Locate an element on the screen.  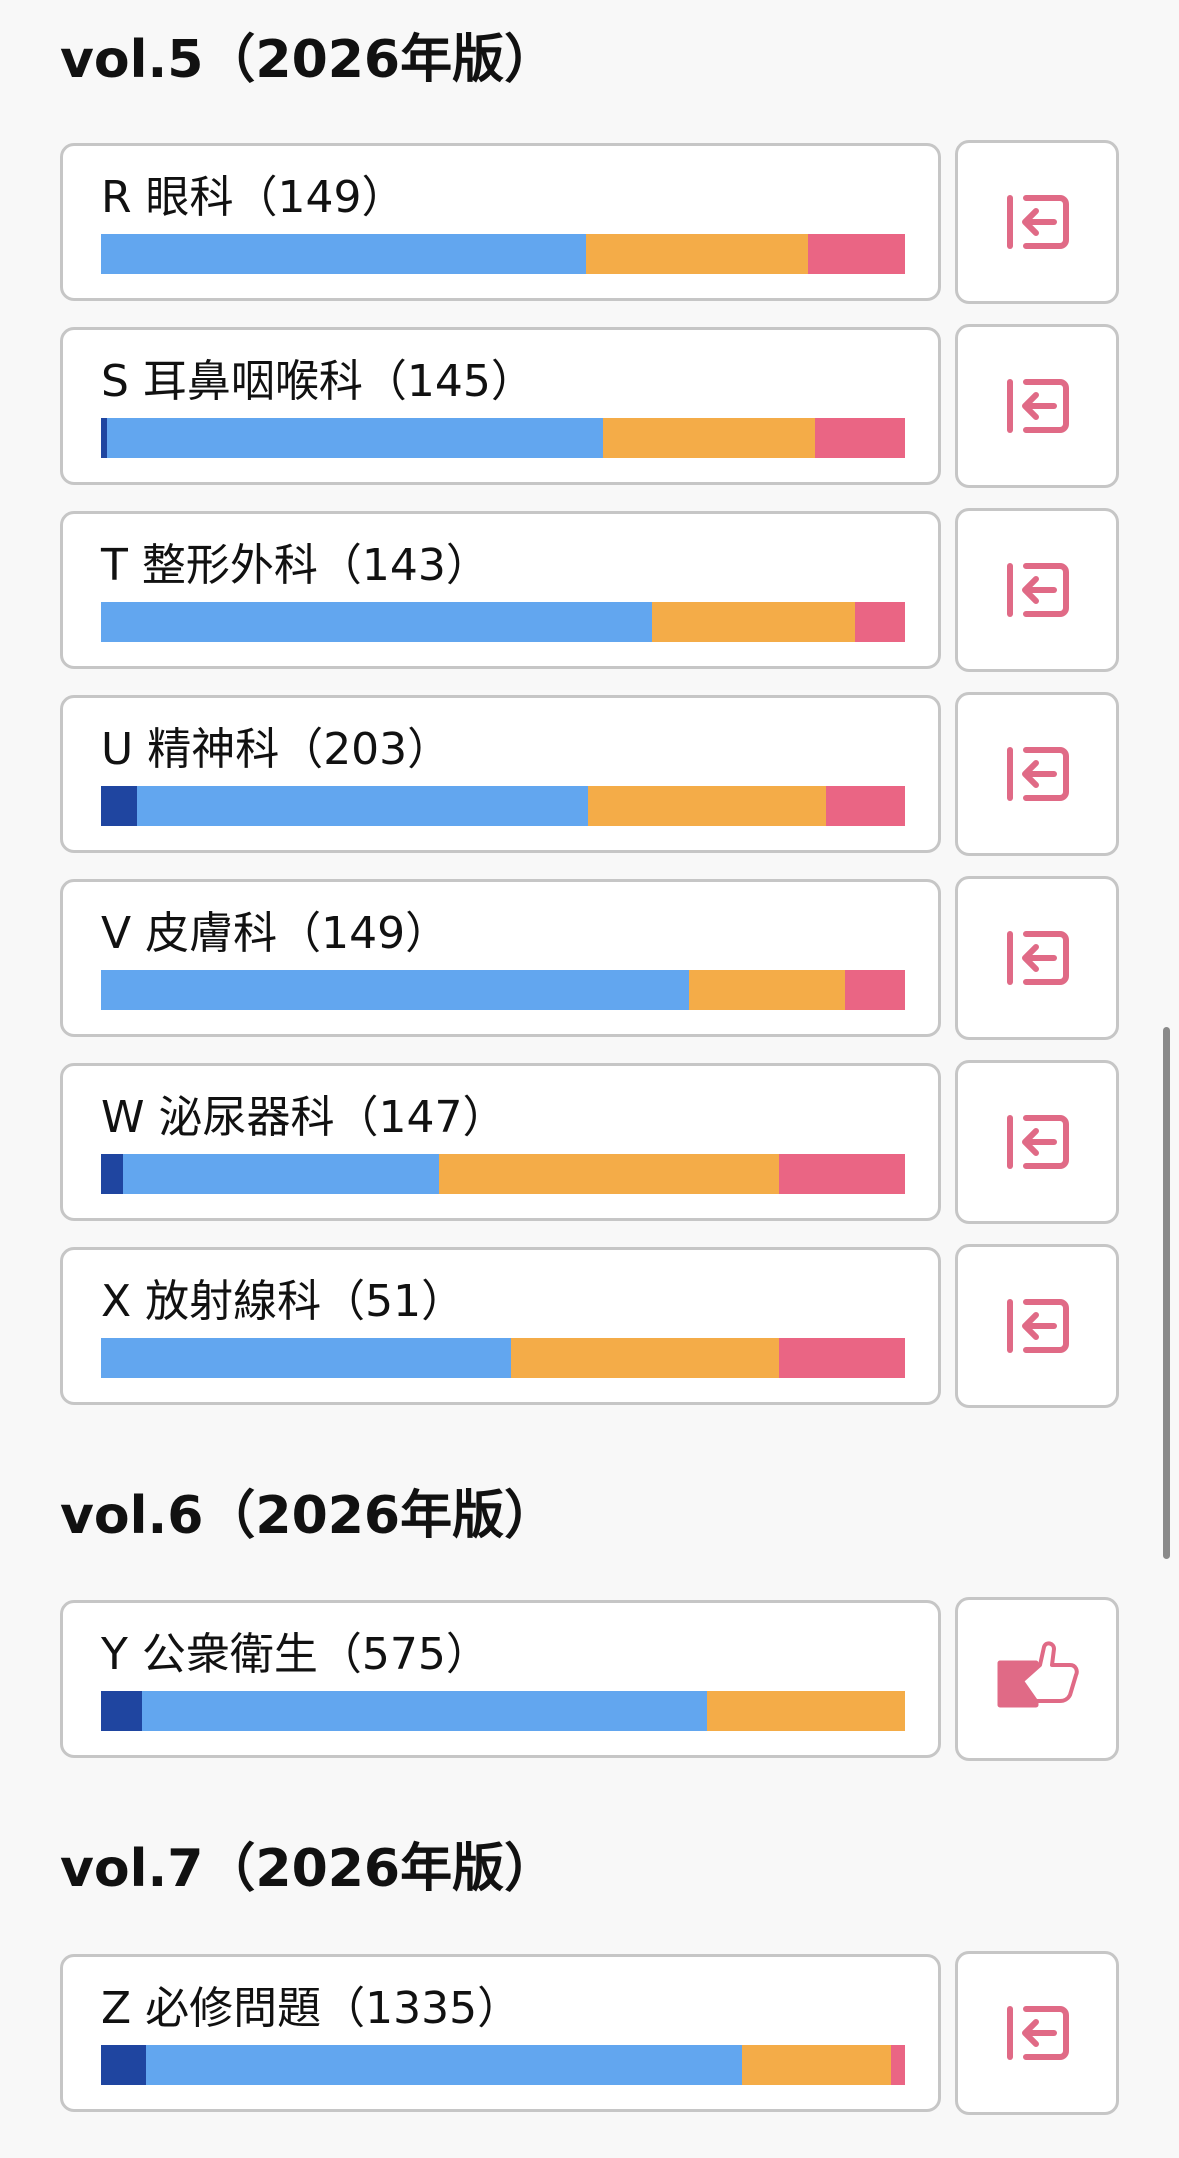
subject-label: W 泌尿器科（147） is located at coordinates (304, 1117).